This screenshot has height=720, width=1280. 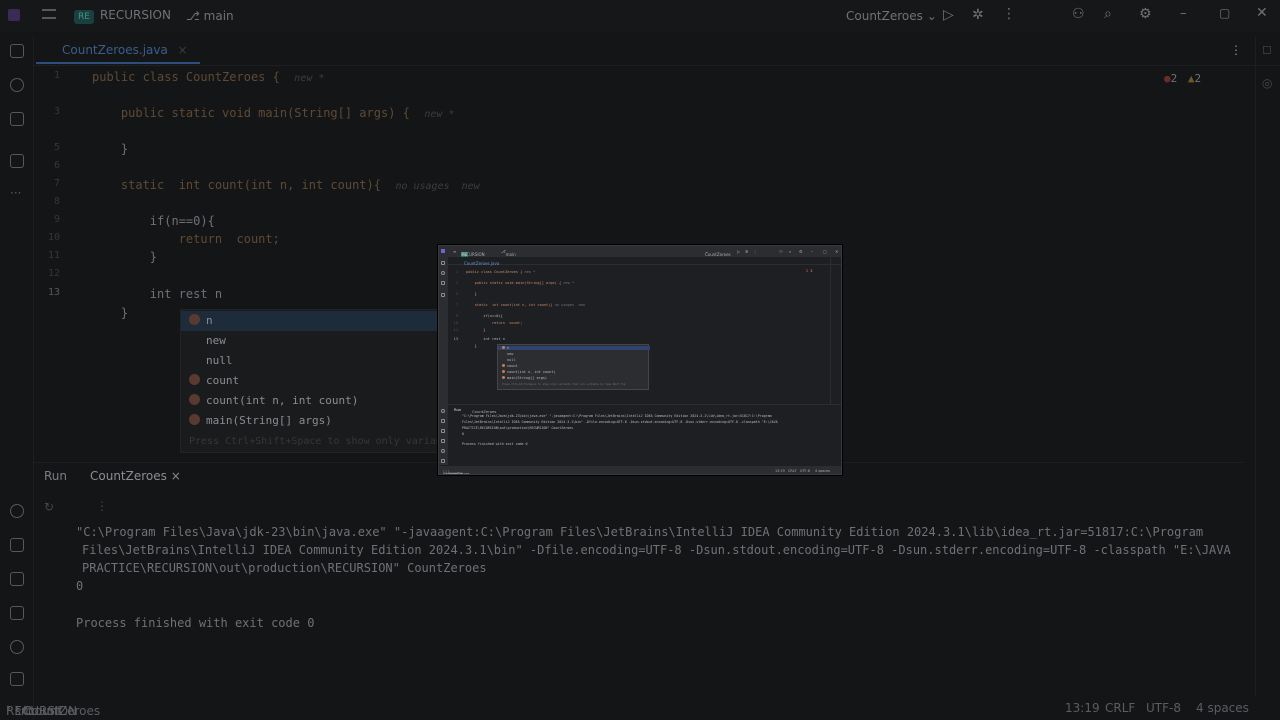 What do you see at coordinates (194, 399) in the screenshot?
I see `method-icon` at bounding box center [194, 399].